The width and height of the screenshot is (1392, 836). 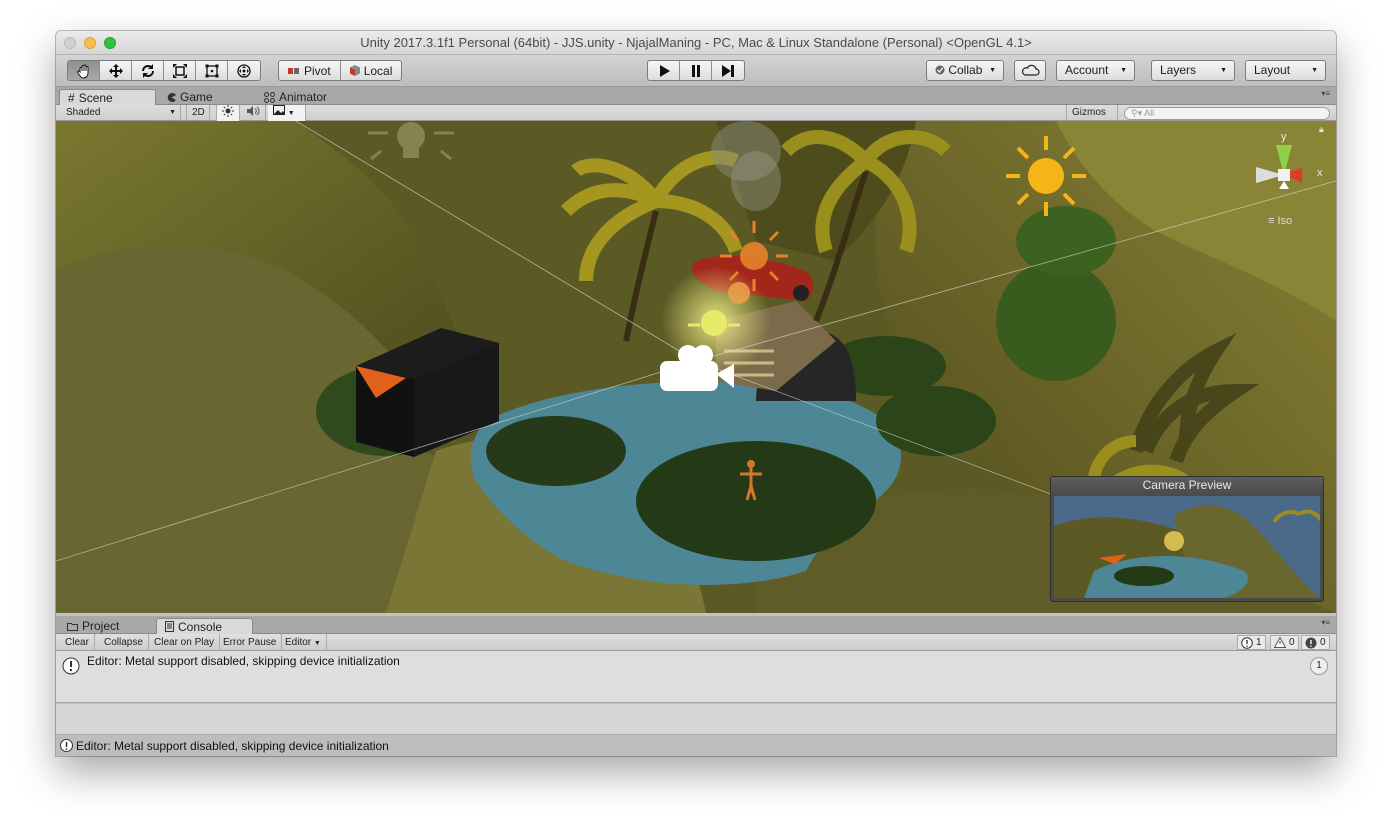 What do you see at coordinates (1311, 642) in the screenshot?
I see `error-icon` at bounding box center [1311, 642].